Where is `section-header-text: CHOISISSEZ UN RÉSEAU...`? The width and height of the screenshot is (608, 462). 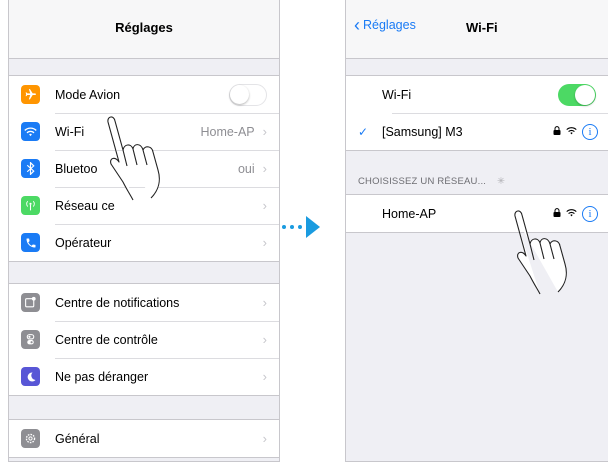
section-header-text: CHOISISSEZ UN RÉSEAU... is located at coordinates (422, 181).